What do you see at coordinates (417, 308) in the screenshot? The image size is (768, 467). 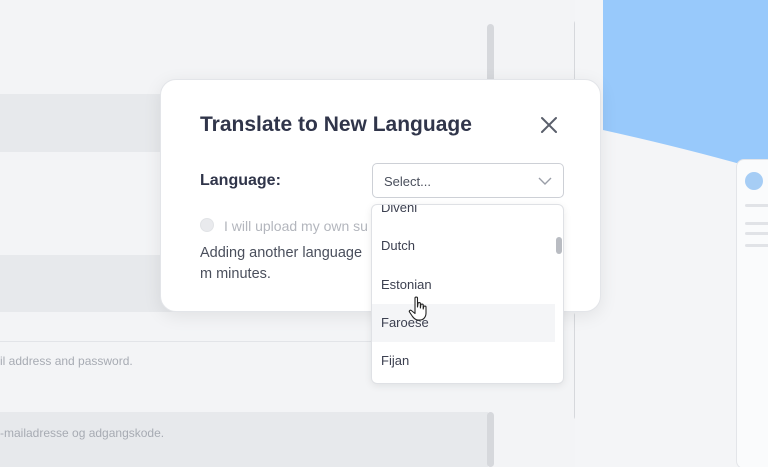 I see `hand-pointer-icon` at bounding box center [417, 308].